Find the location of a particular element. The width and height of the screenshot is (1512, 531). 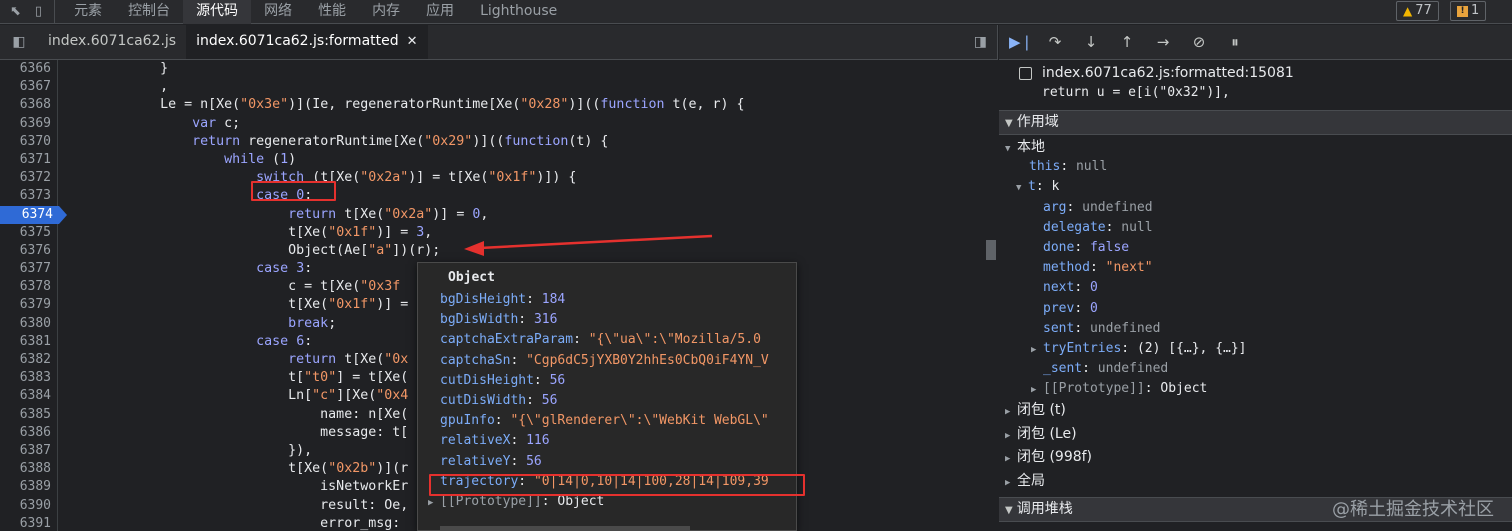

code-line: } is located at coordinates (521, 69).